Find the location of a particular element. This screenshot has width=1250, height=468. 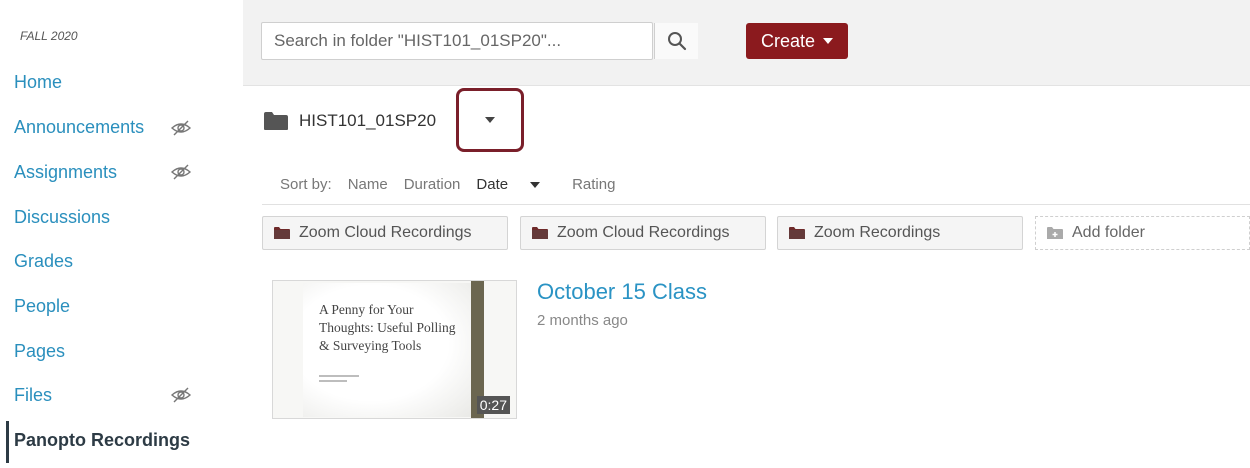

nav-files: Files is located at coordinates (33, 395).